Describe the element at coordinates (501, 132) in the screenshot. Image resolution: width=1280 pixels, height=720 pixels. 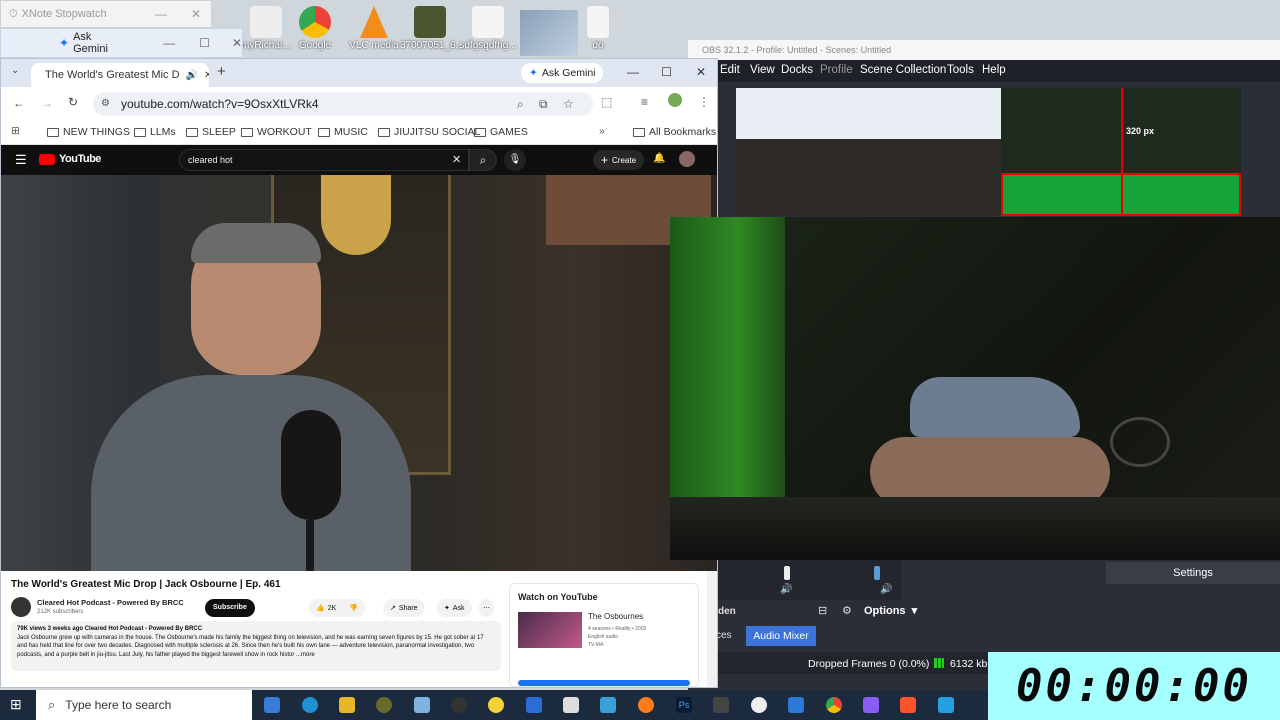
I see `bookmark-folder: GAMES` at that location.